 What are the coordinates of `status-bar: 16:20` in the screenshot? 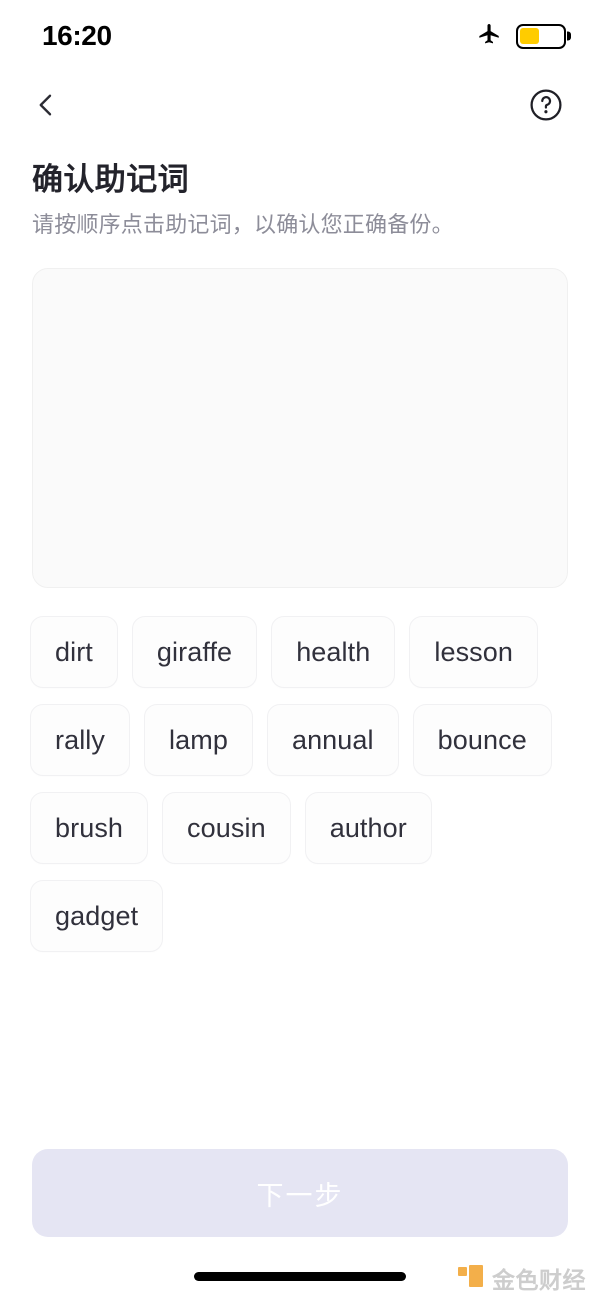 It's located at (300, 36).